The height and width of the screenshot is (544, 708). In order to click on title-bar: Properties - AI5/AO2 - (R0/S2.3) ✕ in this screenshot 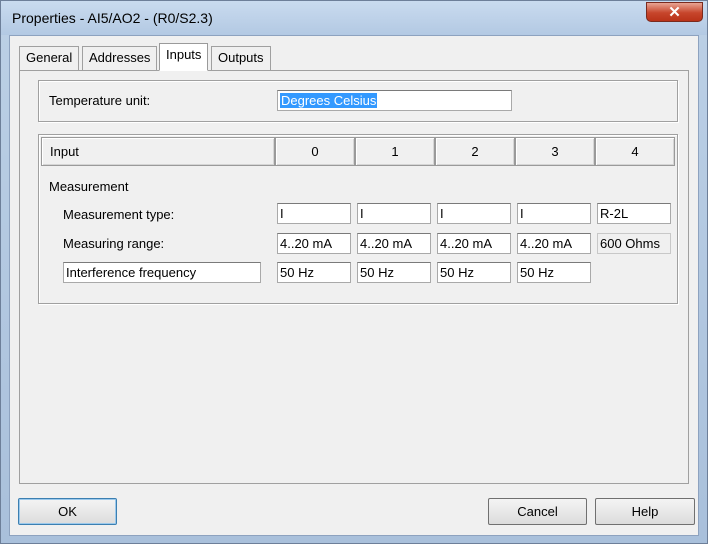, I will do `click(354, 18)`.